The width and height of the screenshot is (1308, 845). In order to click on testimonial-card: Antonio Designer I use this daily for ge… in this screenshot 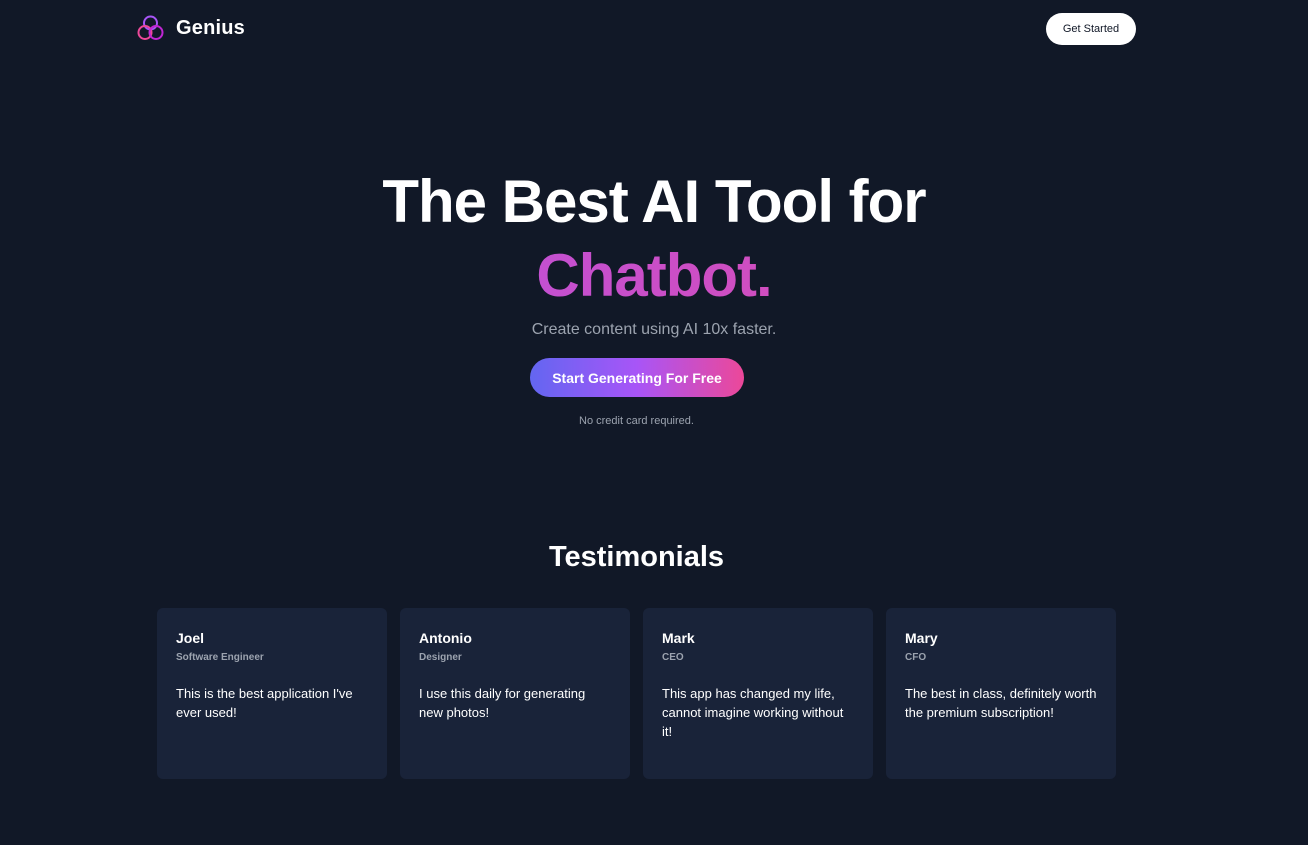, I will do `click(515, 693)`.